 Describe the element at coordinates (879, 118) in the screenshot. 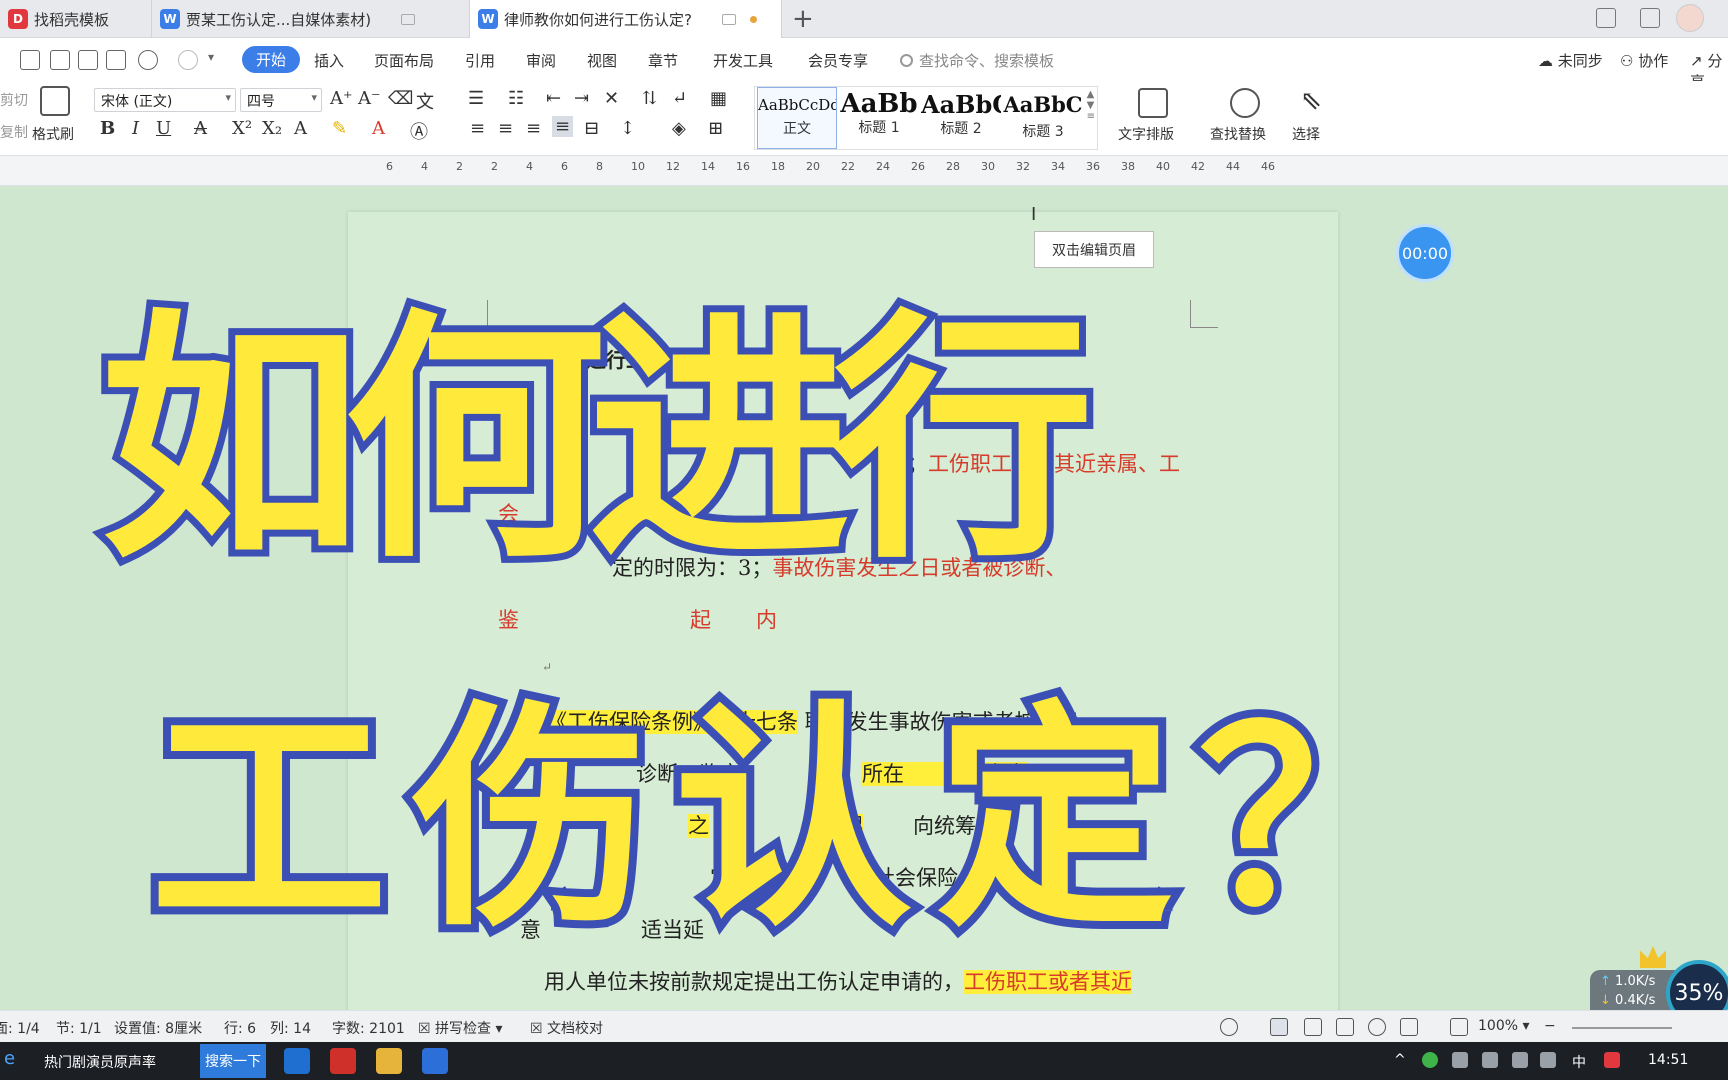

I see `style-heading-1: AaBb 标题 1` at that location.